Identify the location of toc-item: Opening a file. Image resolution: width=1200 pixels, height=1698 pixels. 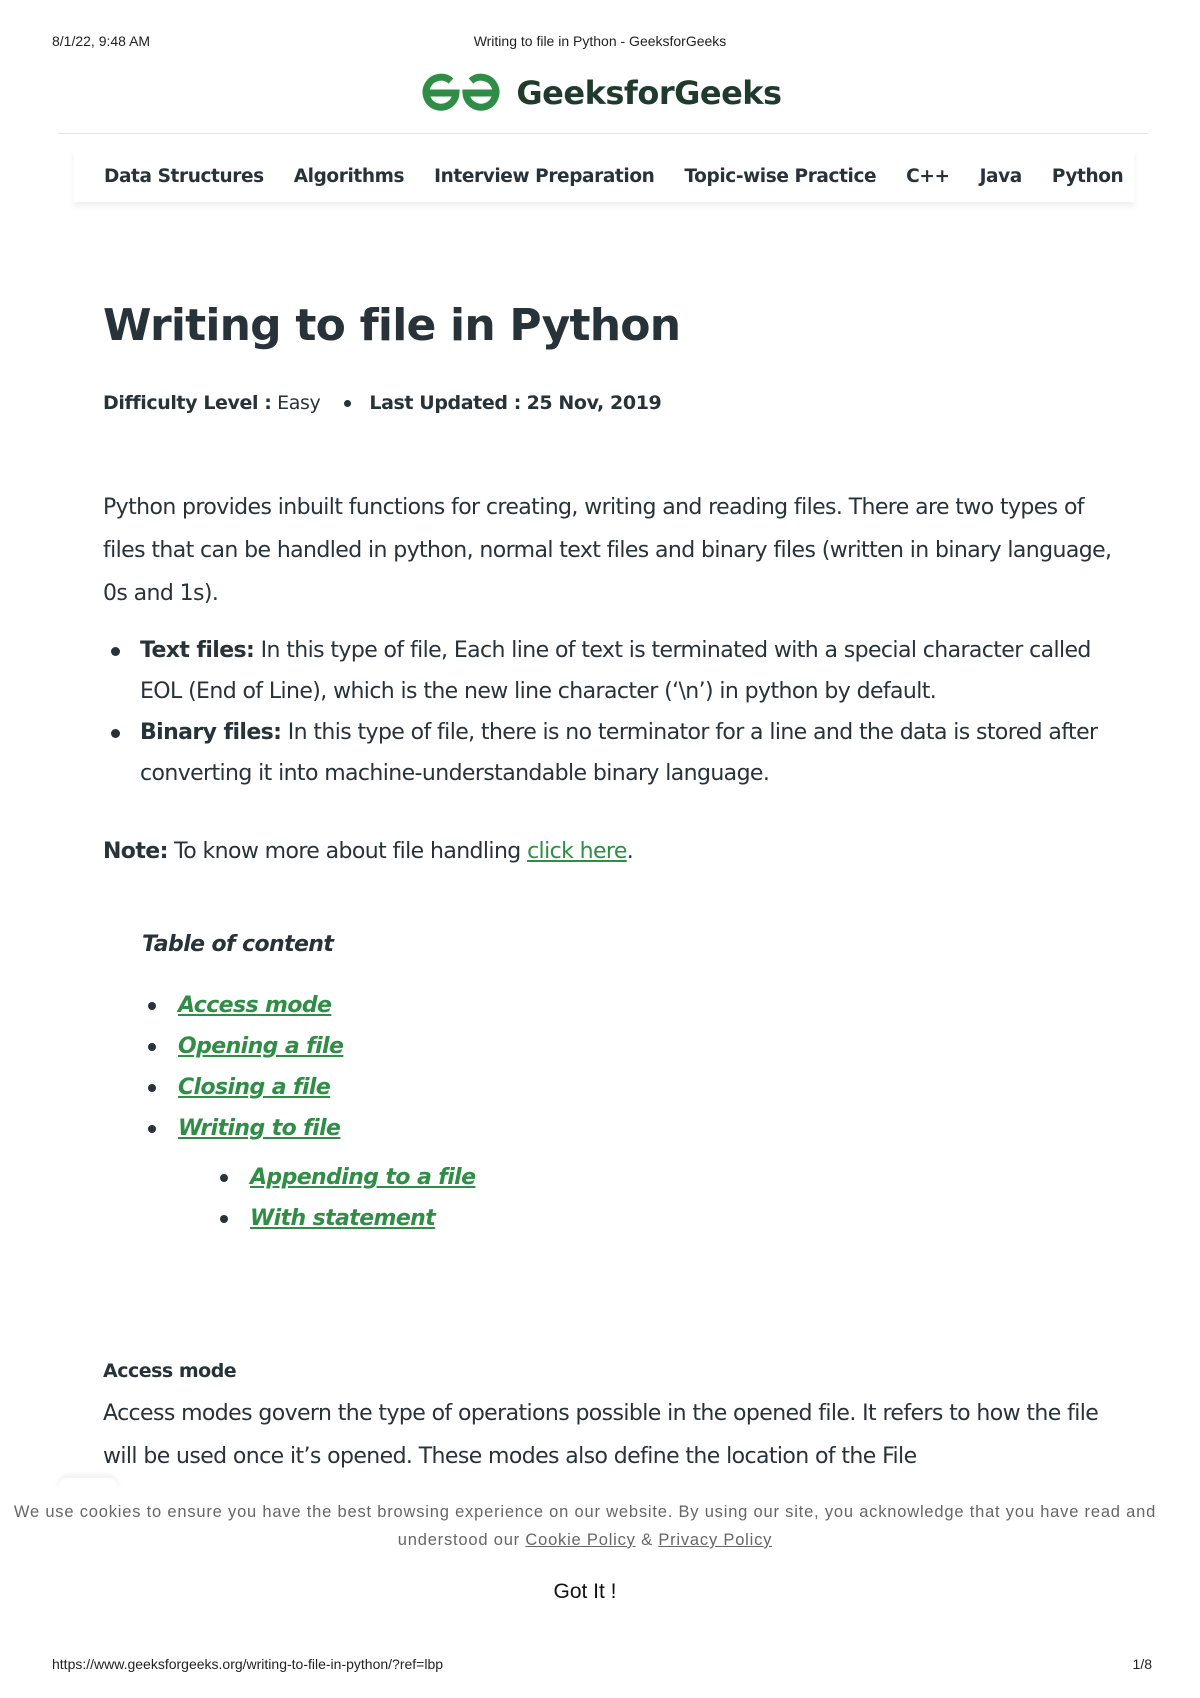
(308, 1046).